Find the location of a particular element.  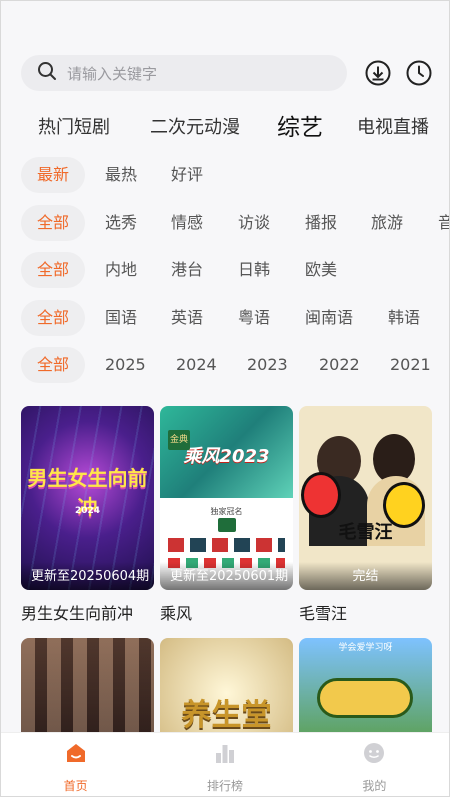

poster-top-label: 学会爱学习呀 is located at coordinates (365, 646).